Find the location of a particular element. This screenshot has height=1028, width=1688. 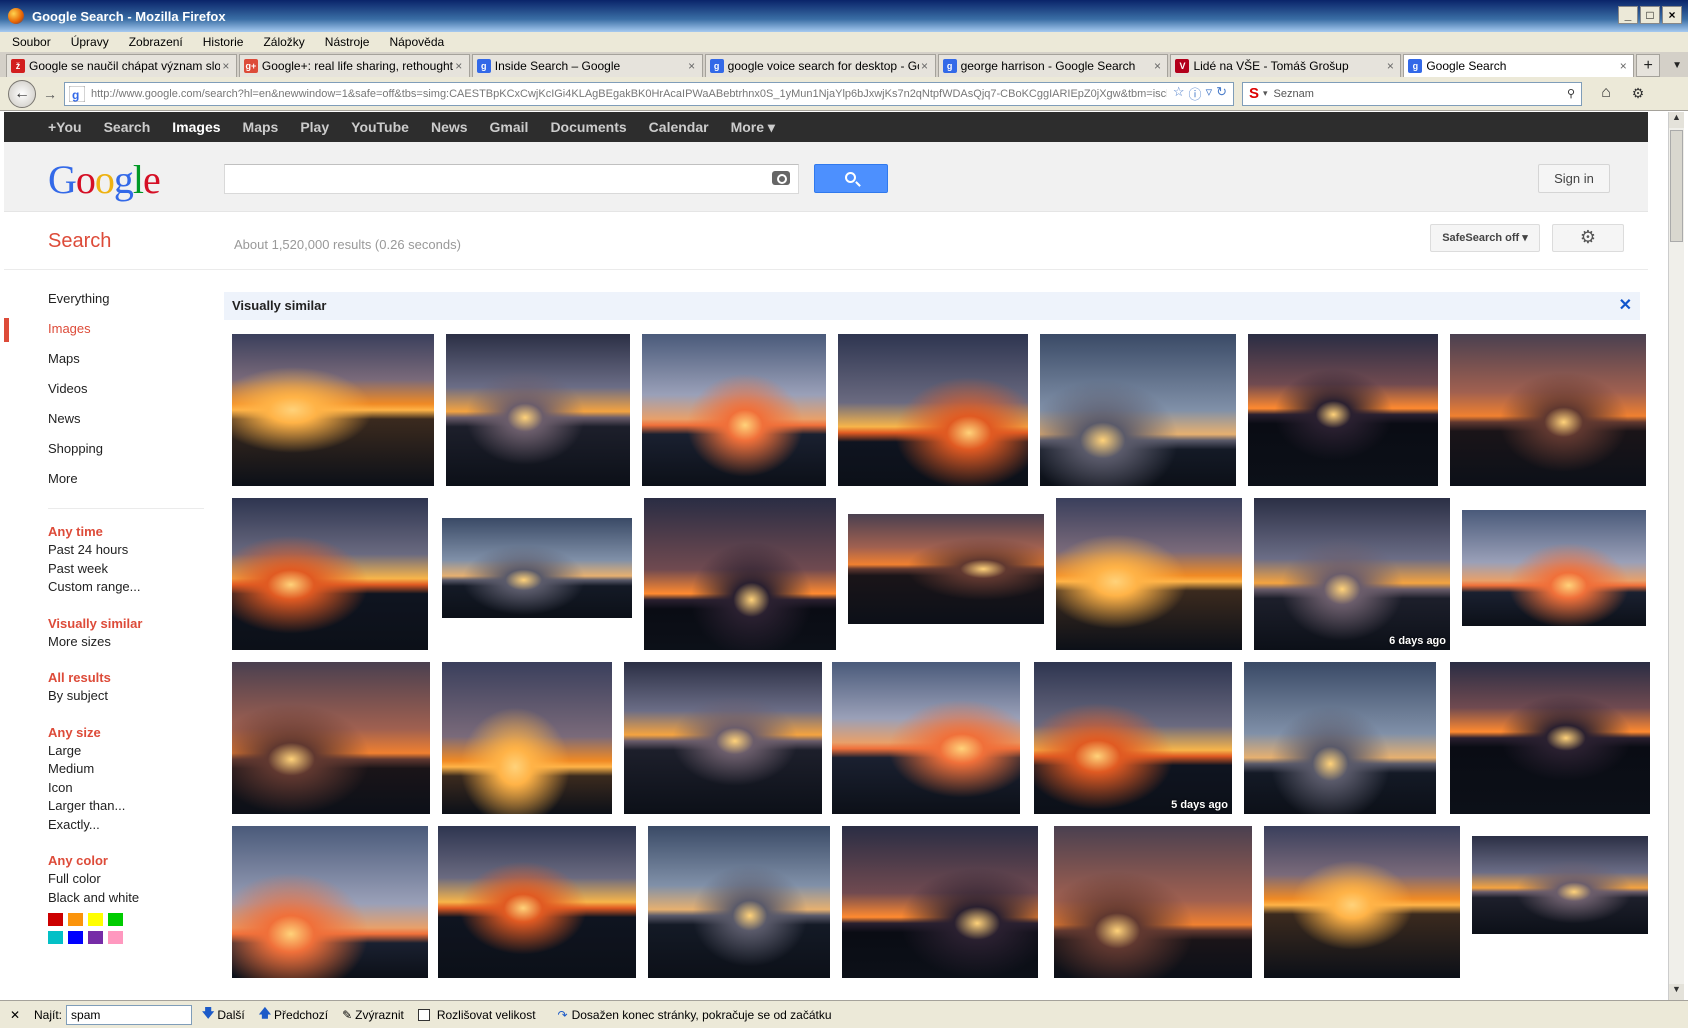

scrollbar-thumb is located at coordinates (1676, 186).